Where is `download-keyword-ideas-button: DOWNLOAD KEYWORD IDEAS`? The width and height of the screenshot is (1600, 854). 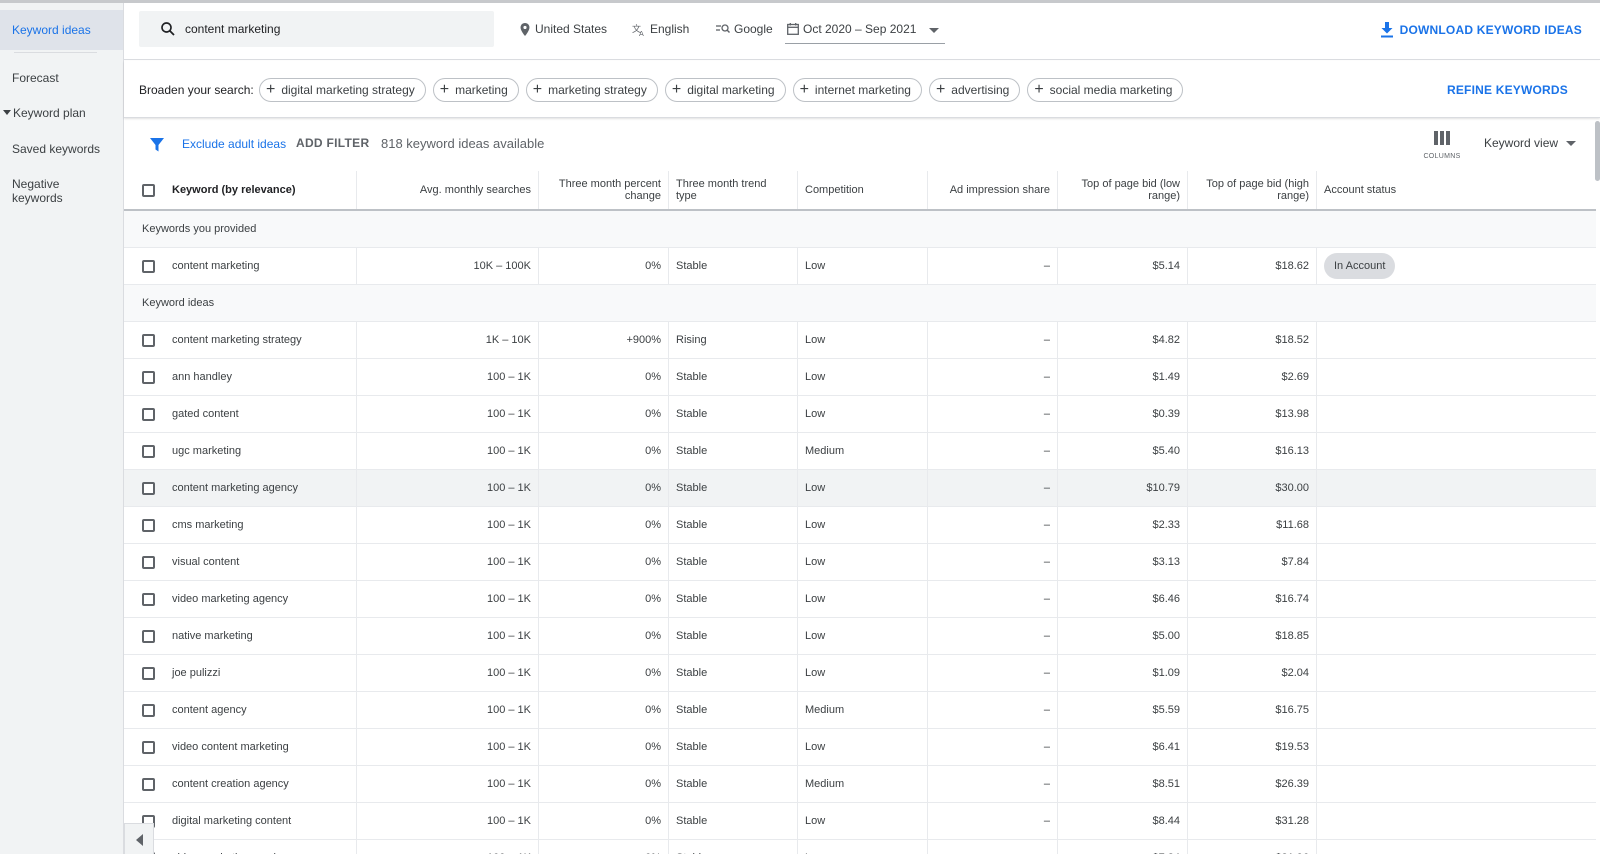
download-keyword-ideas-button: DOWNLOAD KEYWORD IDEAS is located at coordinates (1481, 30).